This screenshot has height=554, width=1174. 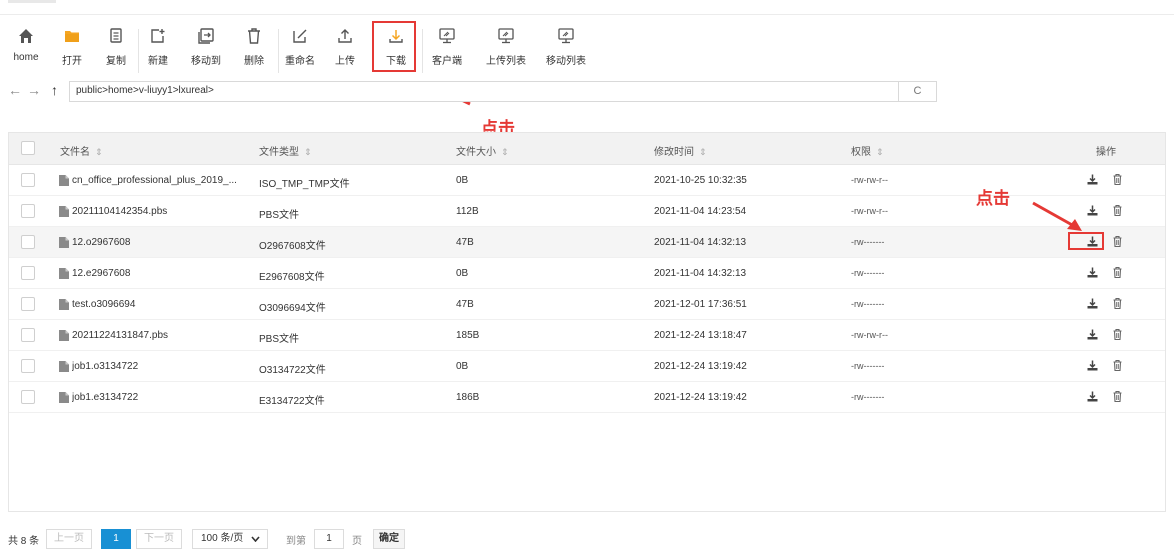 I want to click on file-mtime: 2021-12-01 17:36:51, so click(x=700, y=304).